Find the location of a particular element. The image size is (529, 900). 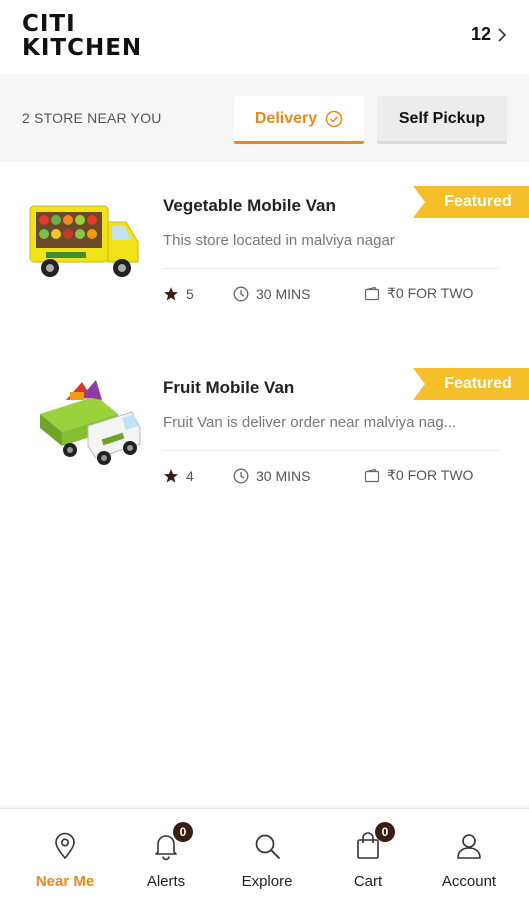

store-meta: 4 30 MINS ₹0 FOR TWO is located at coordinates (318, 475).